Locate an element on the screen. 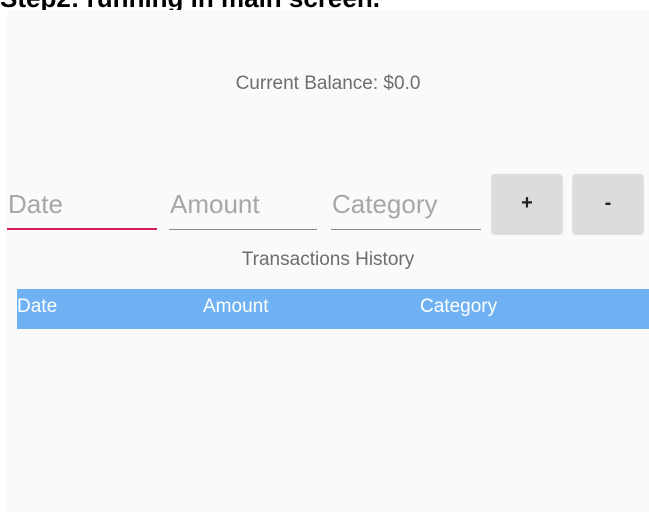 The height and width of the screenshot is (512, 649). amount-input: Amount is located at coordinates (243, 206).